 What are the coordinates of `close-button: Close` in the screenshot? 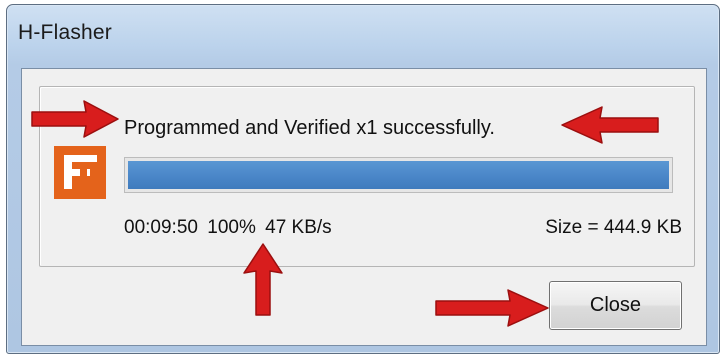 It's located at (615, 305).